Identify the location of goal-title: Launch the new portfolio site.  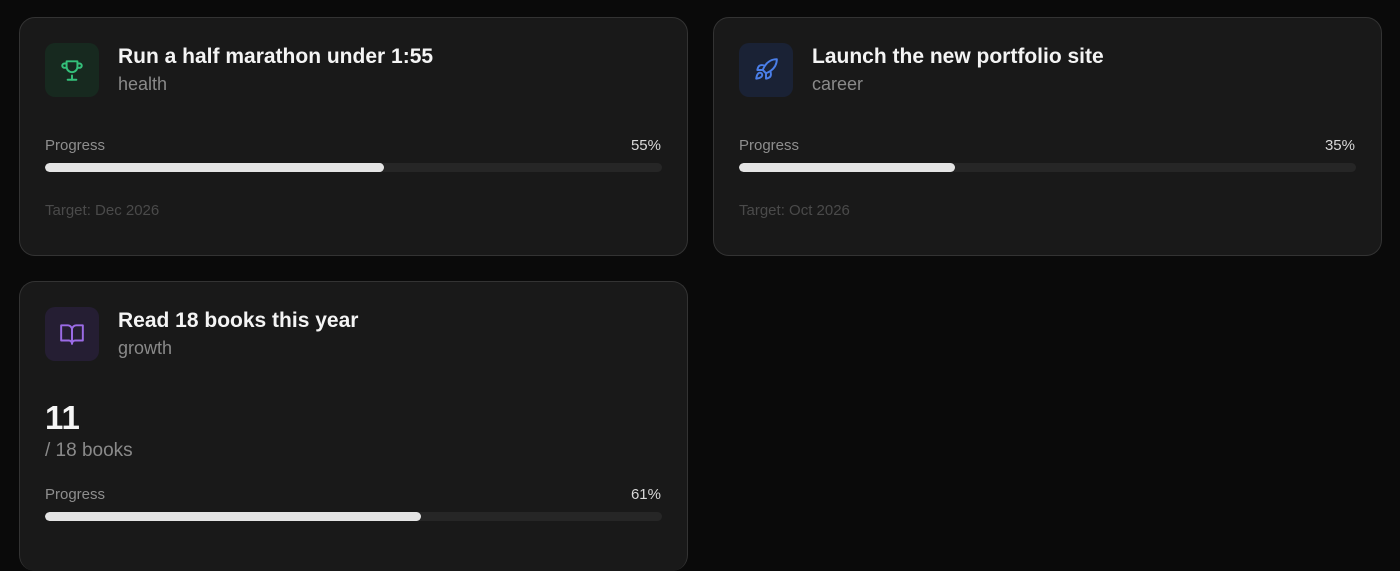
(958, 56).